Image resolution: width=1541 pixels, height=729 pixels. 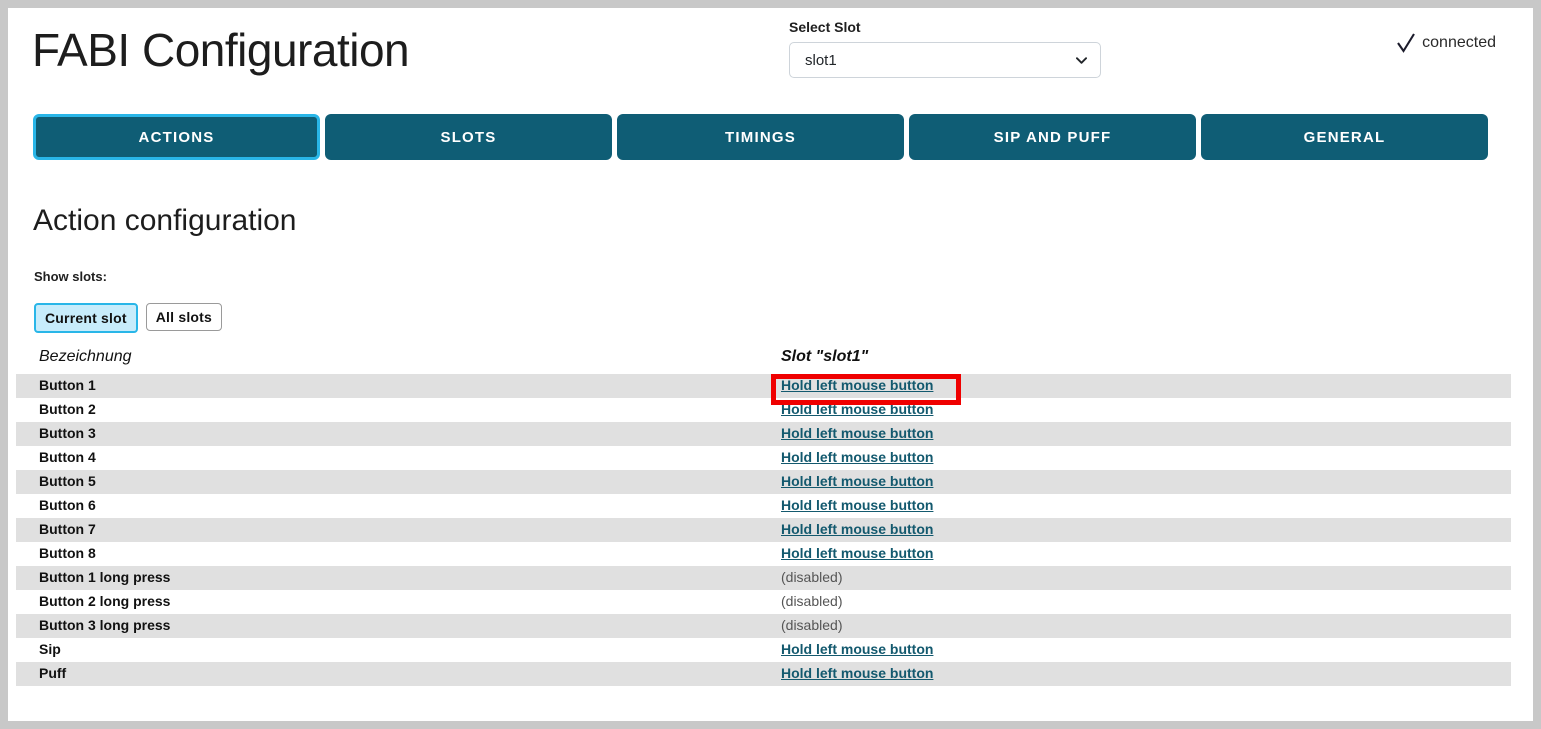 What do you see at coordinates (50, 649) in the screenshot?
I see `table-cell-name: Sip` at bounding box center [50, 649].